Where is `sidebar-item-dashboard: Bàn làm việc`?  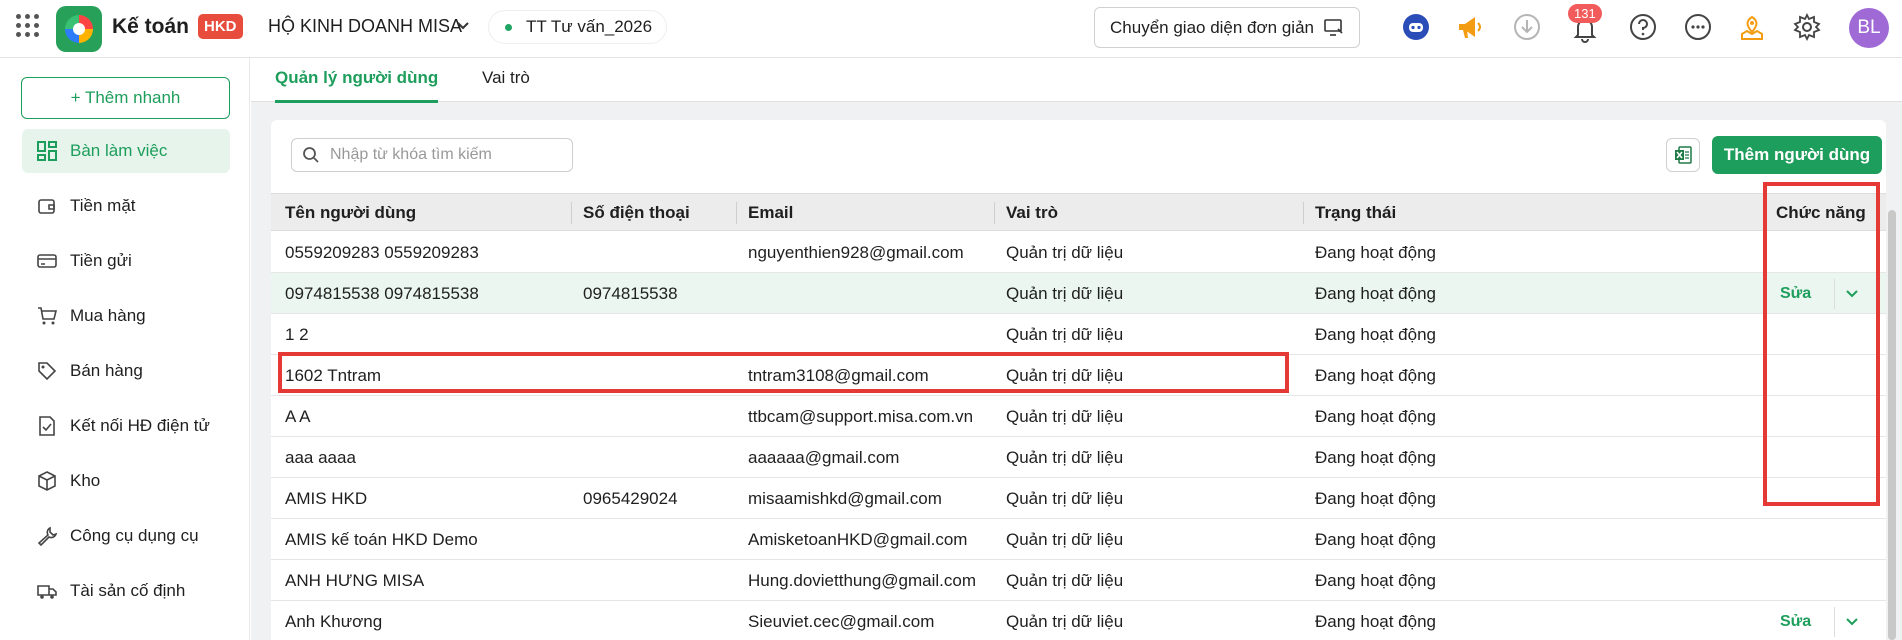 sidebar-item-dashboard: Bàn làm việc is located at coordinates (126, 151).